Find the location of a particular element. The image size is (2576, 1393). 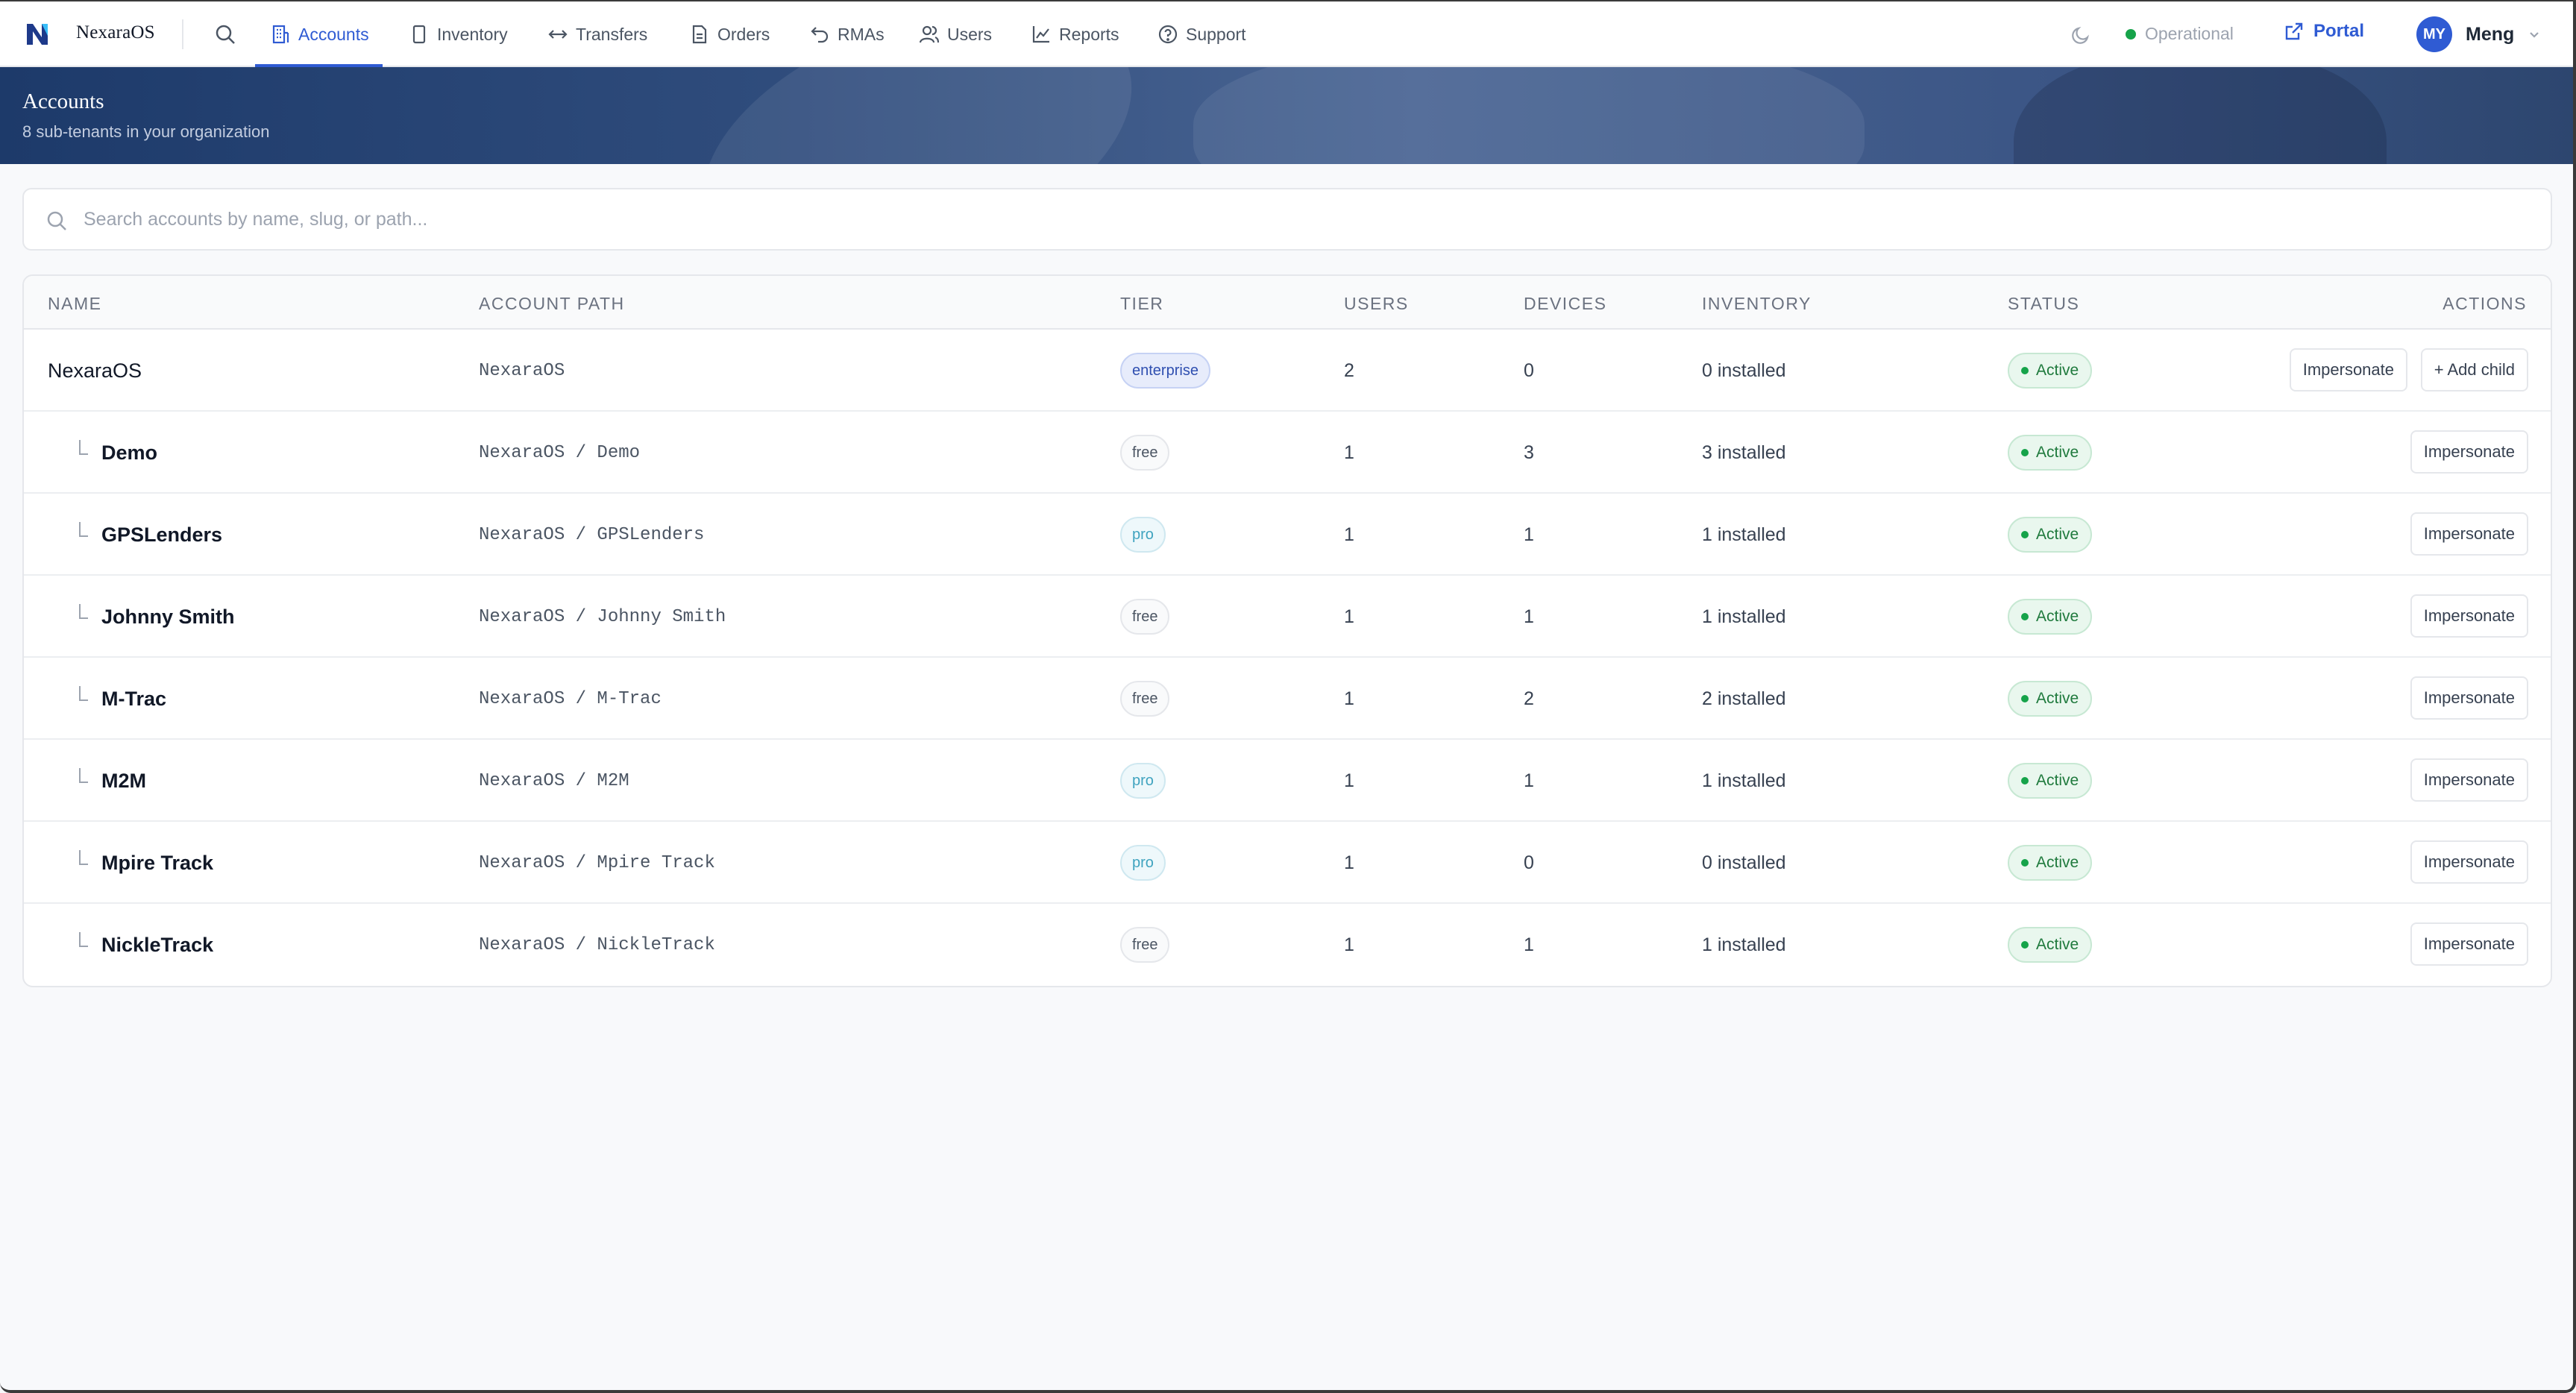

nav-item-transfers: Transfers is located at coordinates (597, 34).